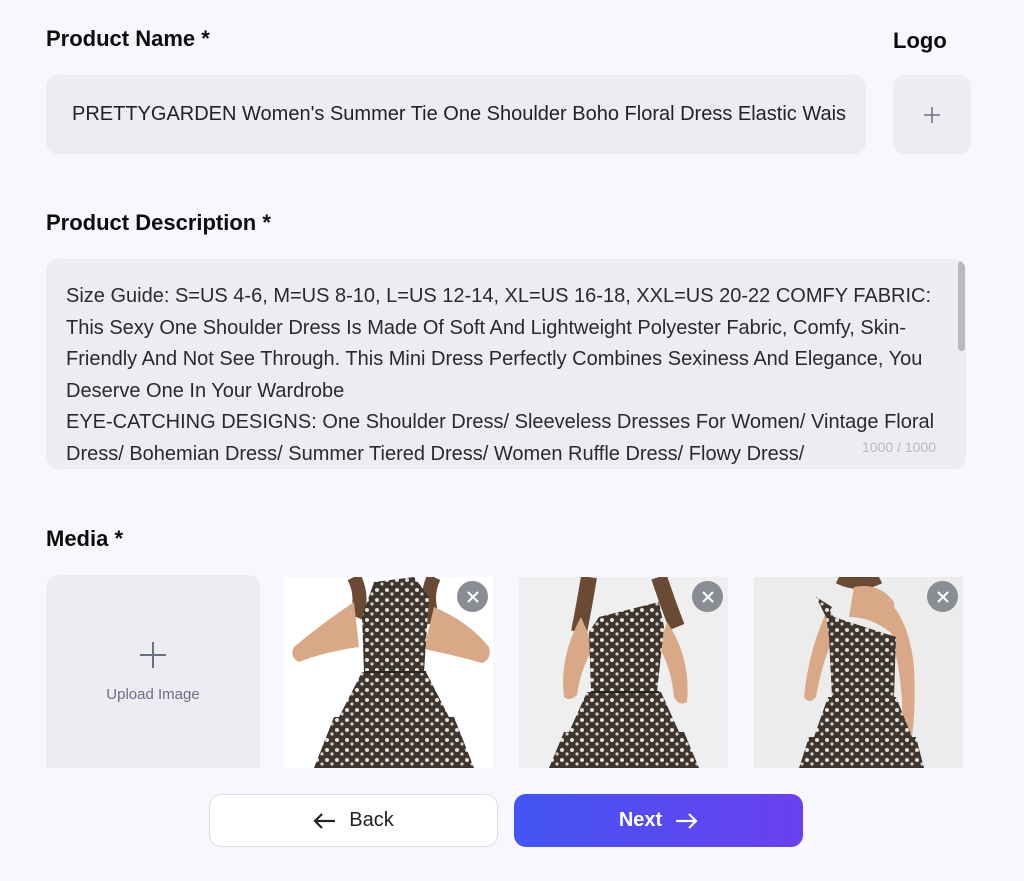 The height and width of the screenshot is (881, 1024). What do you see at coordinates (961, 364) in the screenshot?
I see `description-scrollbar` at bounding box center [961, 364].